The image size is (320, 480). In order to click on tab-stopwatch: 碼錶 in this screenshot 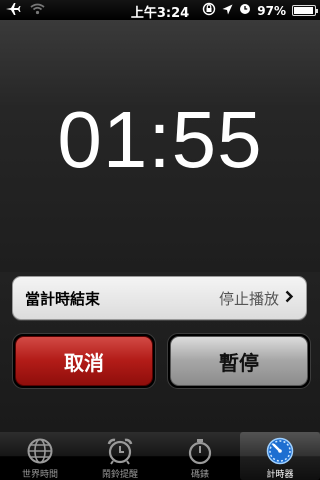, I will do `click(200, 456)`.